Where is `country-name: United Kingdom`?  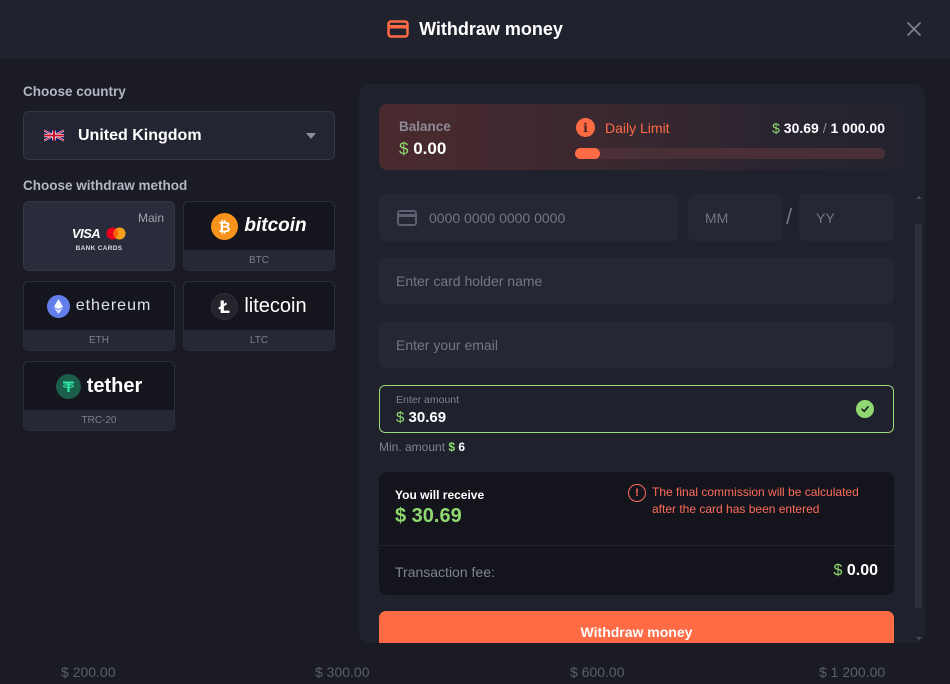 country-name: United Kingdom is located at coordinates (140, 135).